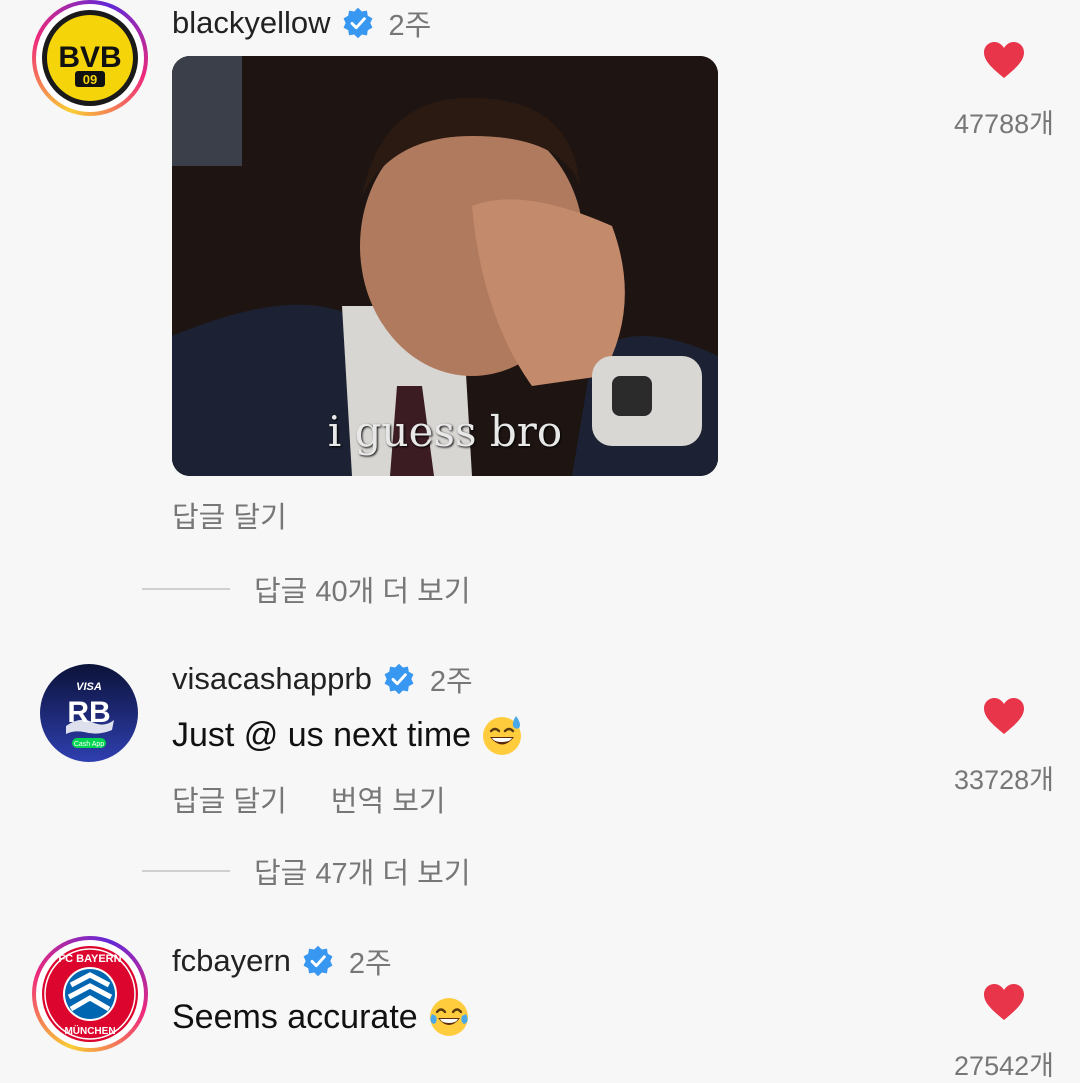  I want to click on username: visacashapprb, so click(272, 679).